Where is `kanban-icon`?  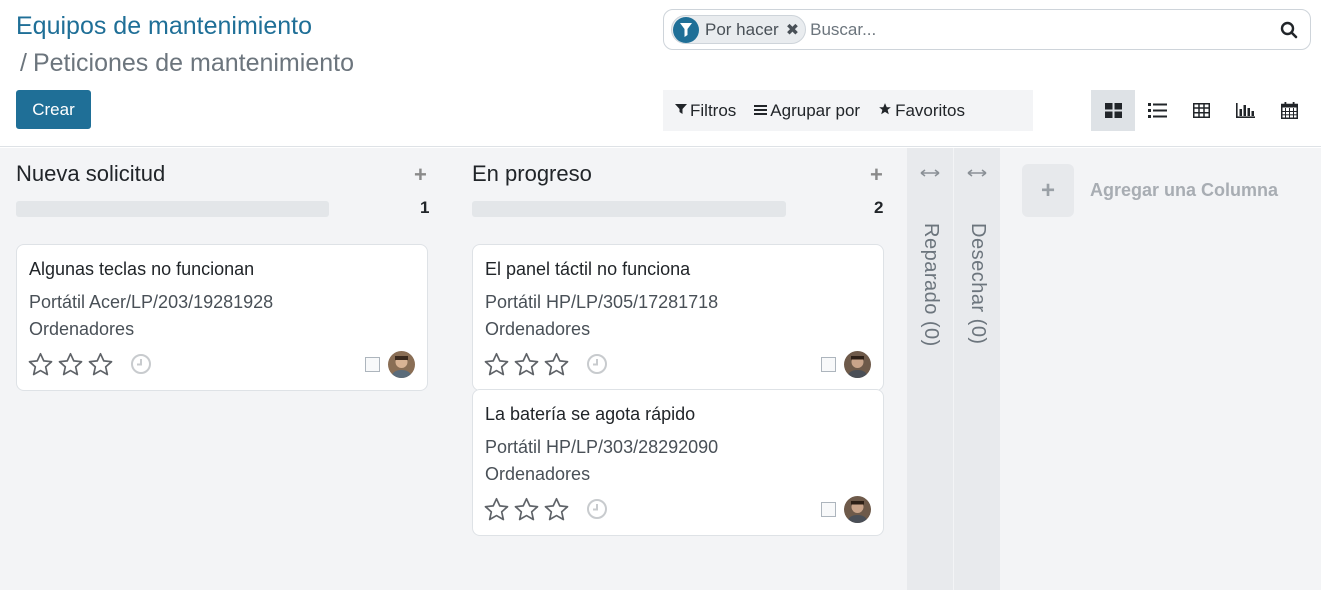 kanban-icon is located at coordinates (1113, 110).